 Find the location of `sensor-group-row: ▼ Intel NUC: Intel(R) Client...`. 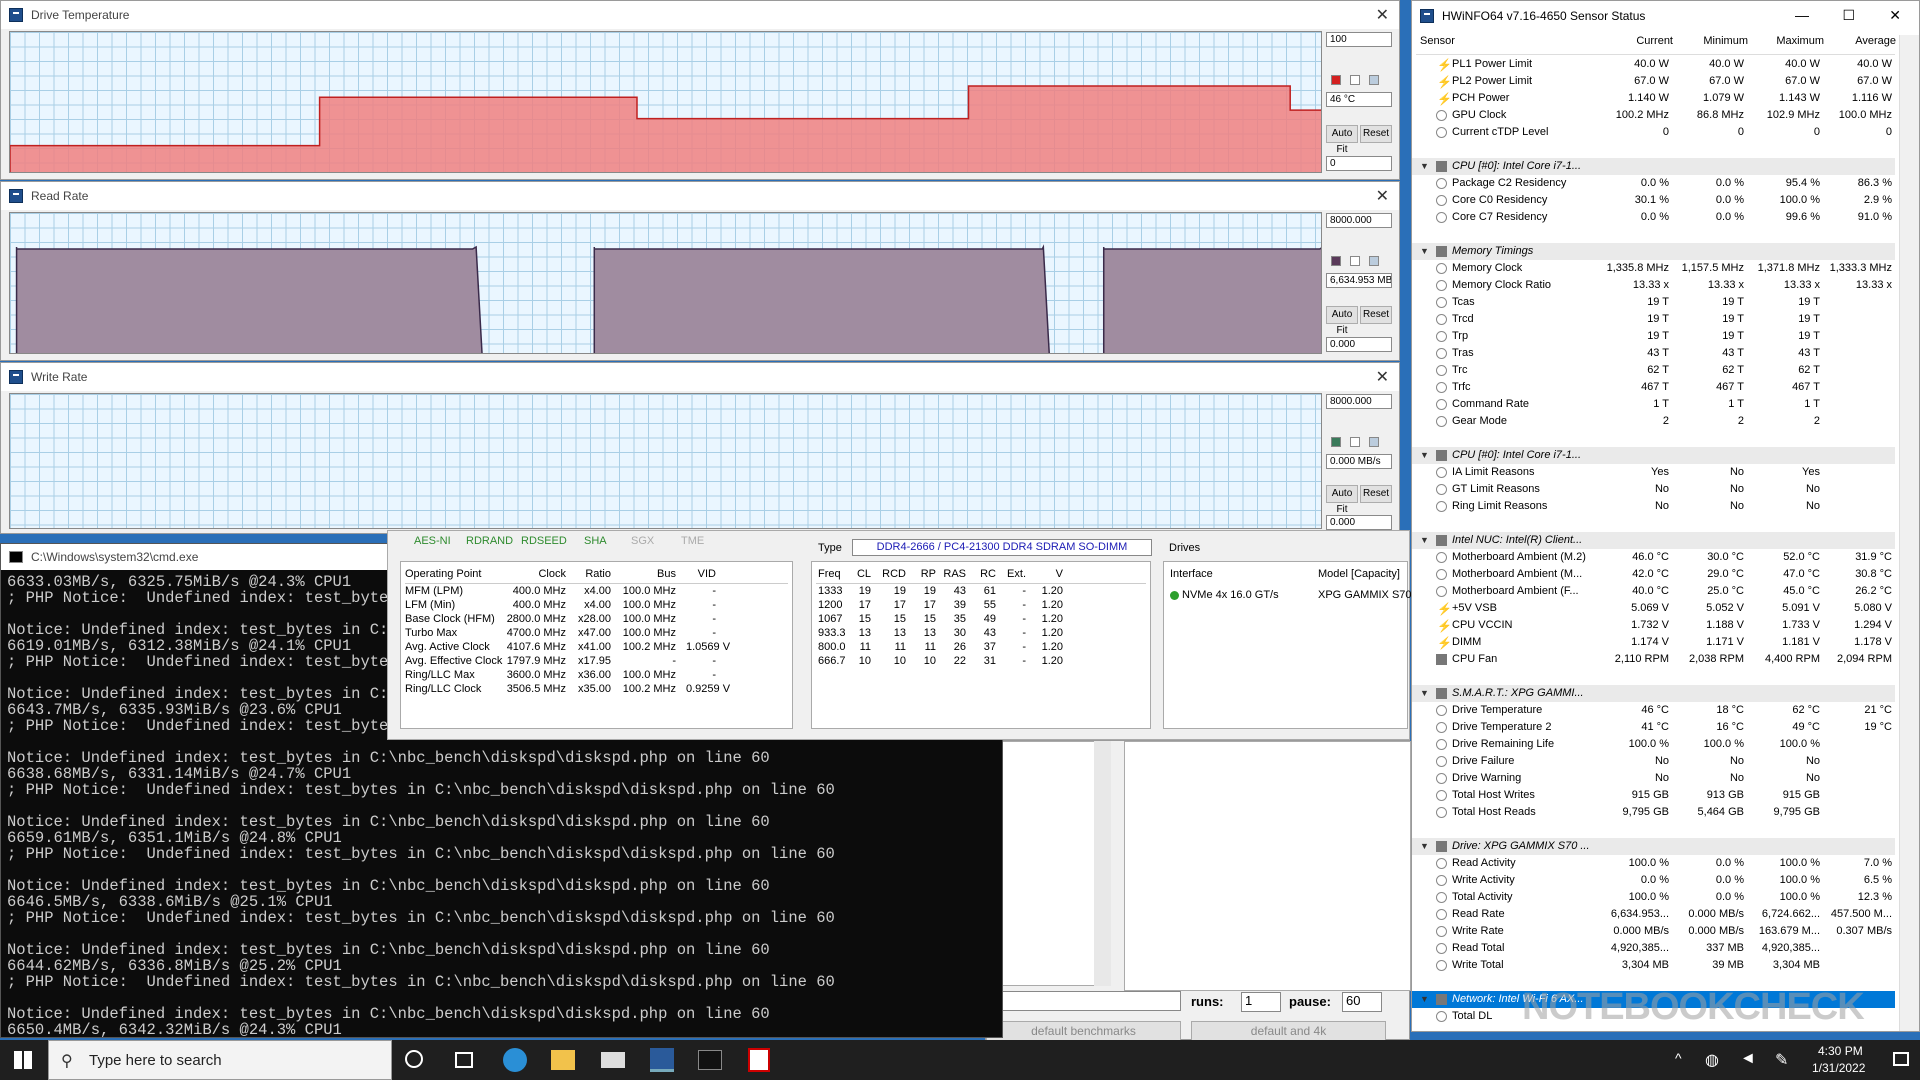

sensor-group-row: ▼ Intel NUC: Intel(R) Client... is located at coordinates (1653, 540).